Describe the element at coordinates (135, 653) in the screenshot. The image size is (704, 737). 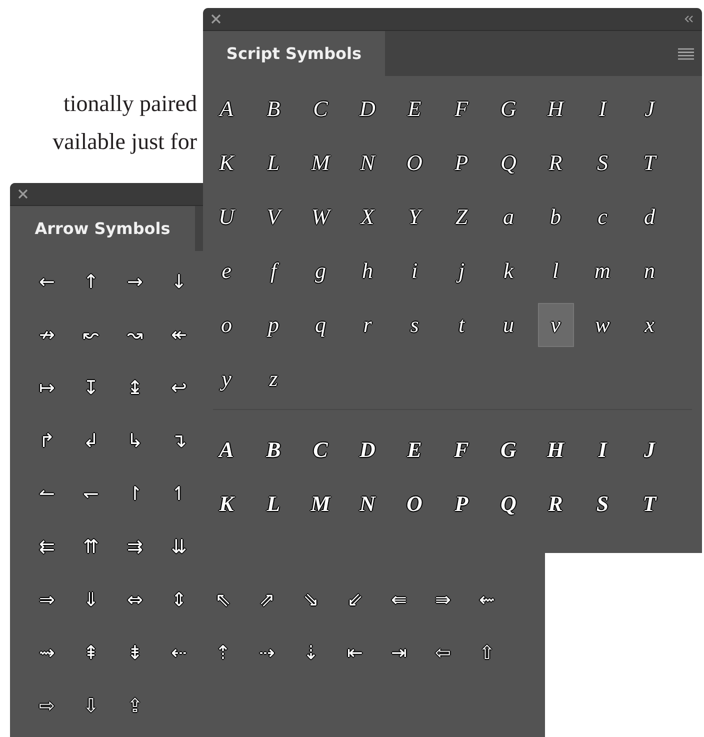
I see `arrow-glyph: ⇟` at that location.